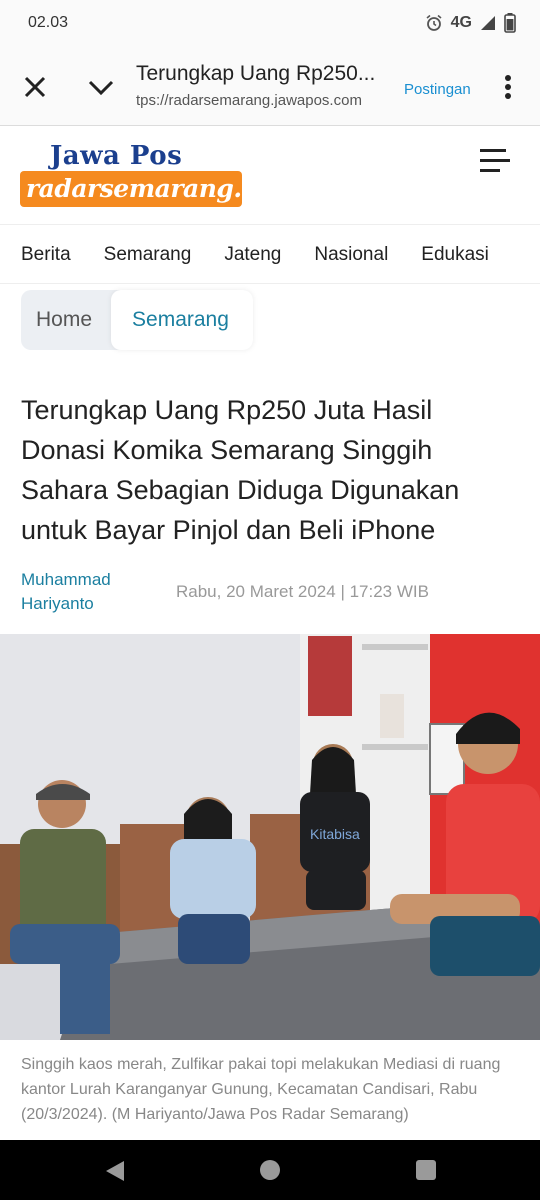 The image size is (540, 1200). I want to click on back-icon, so click(115, 1173).